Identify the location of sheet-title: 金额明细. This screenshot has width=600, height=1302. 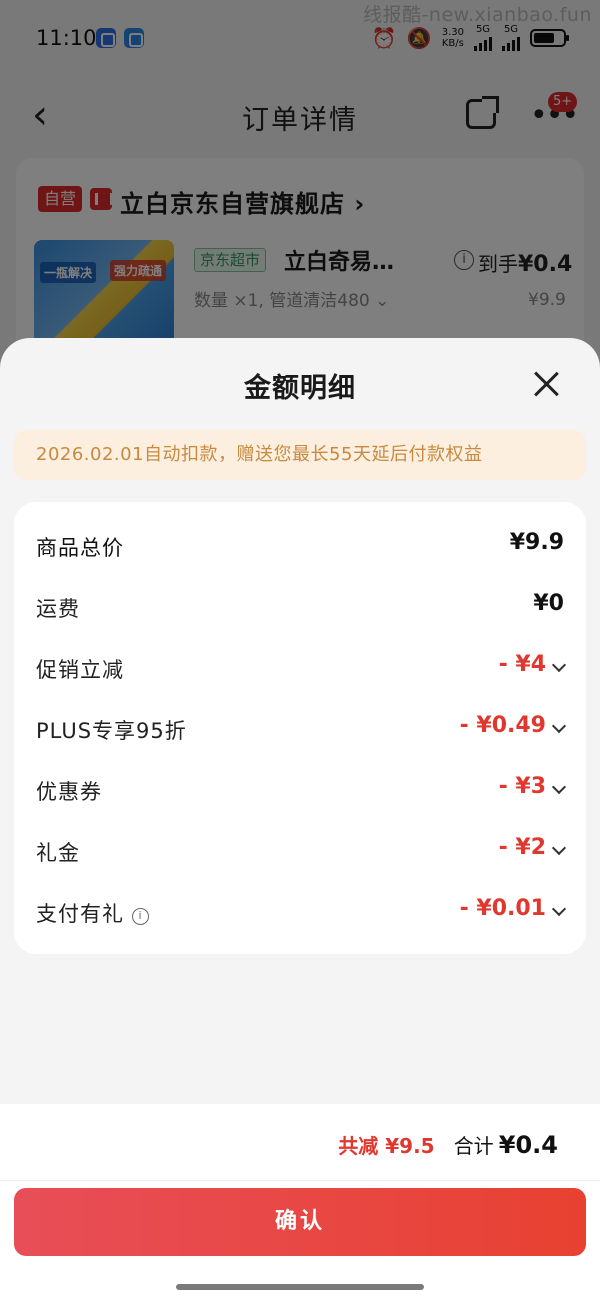
(300, 388).